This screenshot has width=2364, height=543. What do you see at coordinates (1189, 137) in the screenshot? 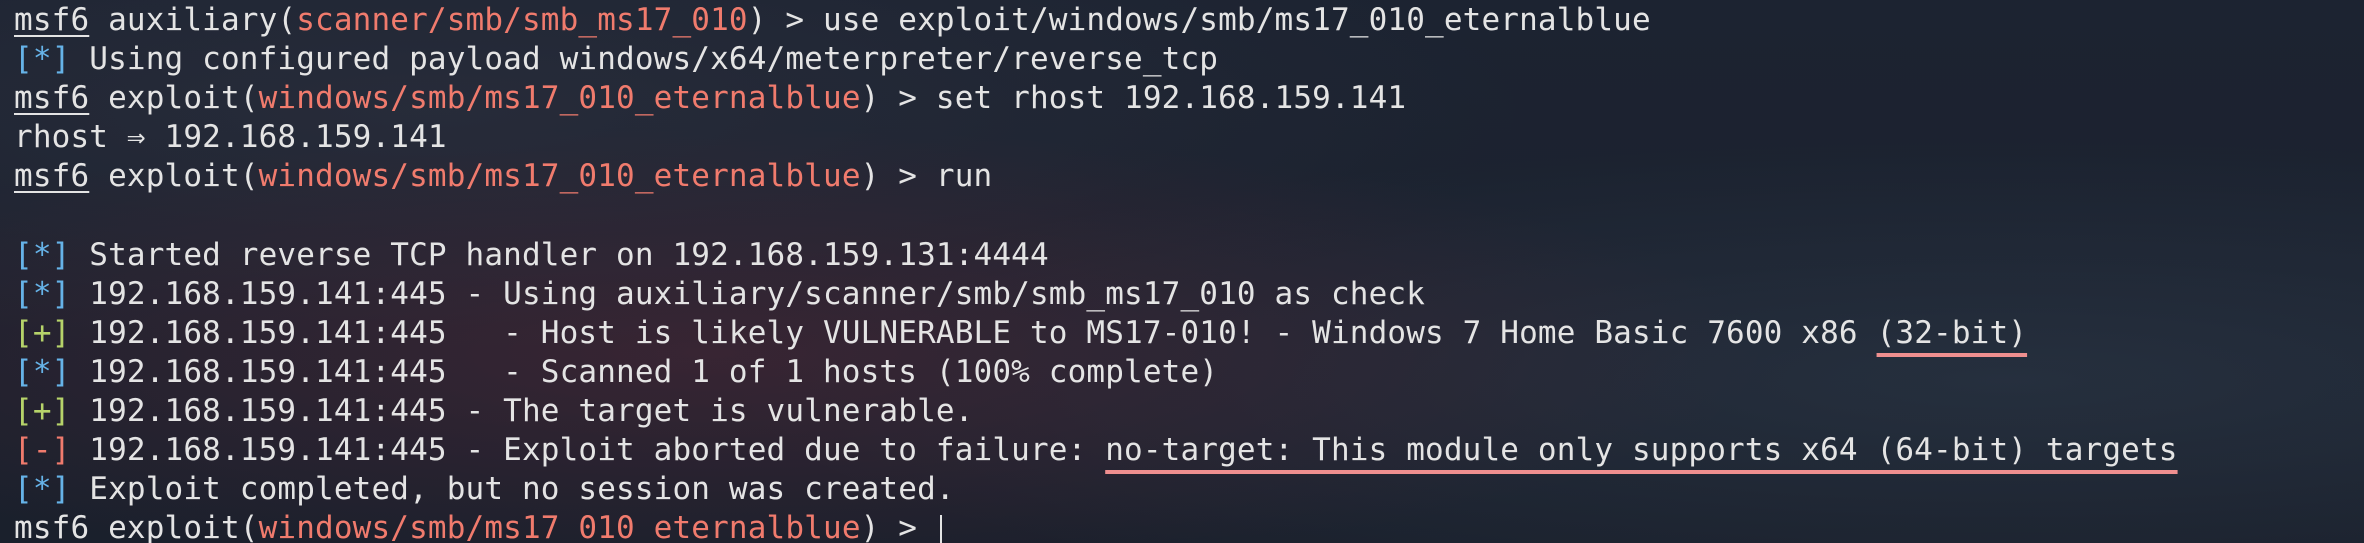
I see `terminal-line: rhost ⇒ 192.168.159.141` at bounding box center [1189, 137].